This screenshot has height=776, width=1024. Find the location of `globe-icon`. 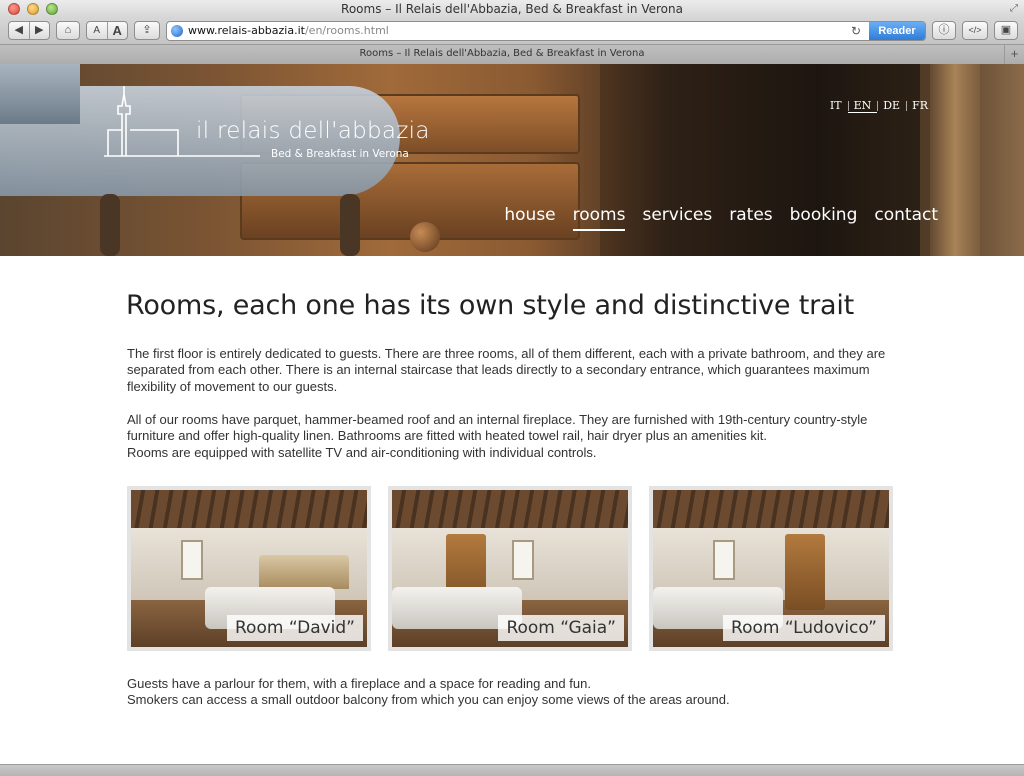

globe-icon is located at coordinates (177, 31).